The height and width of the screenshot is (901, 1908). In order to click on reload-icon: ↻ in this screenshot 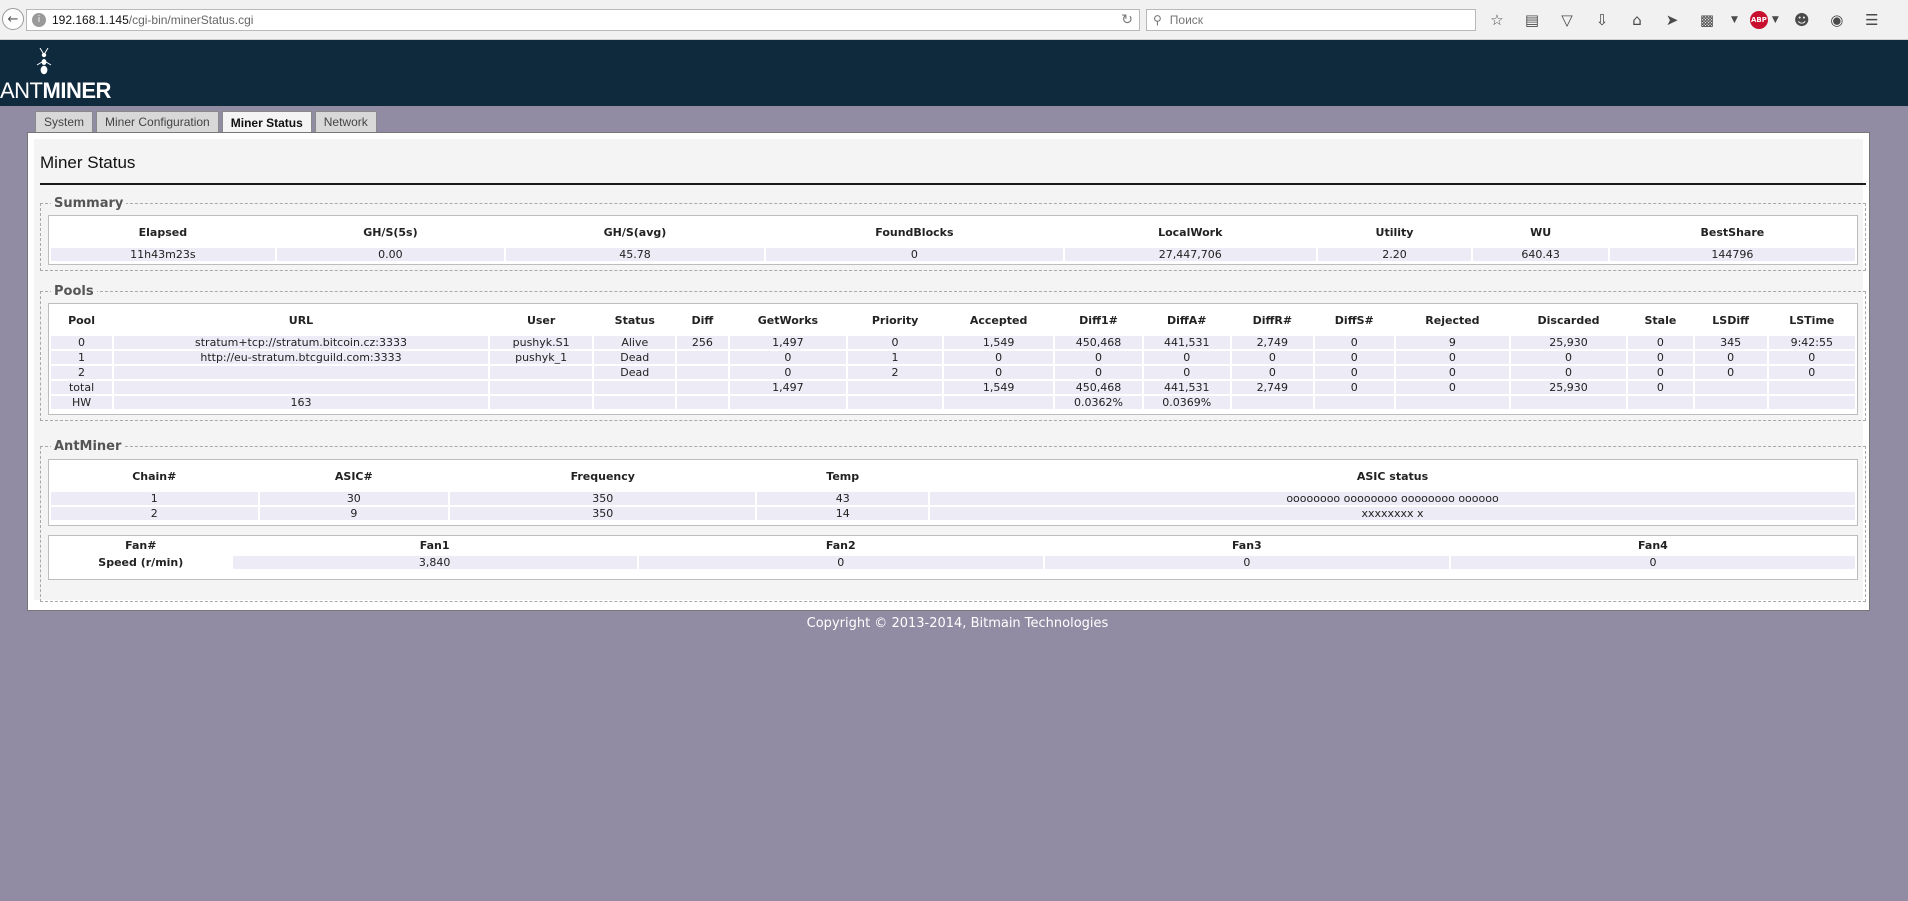, I will do `click(1127, 20)`.